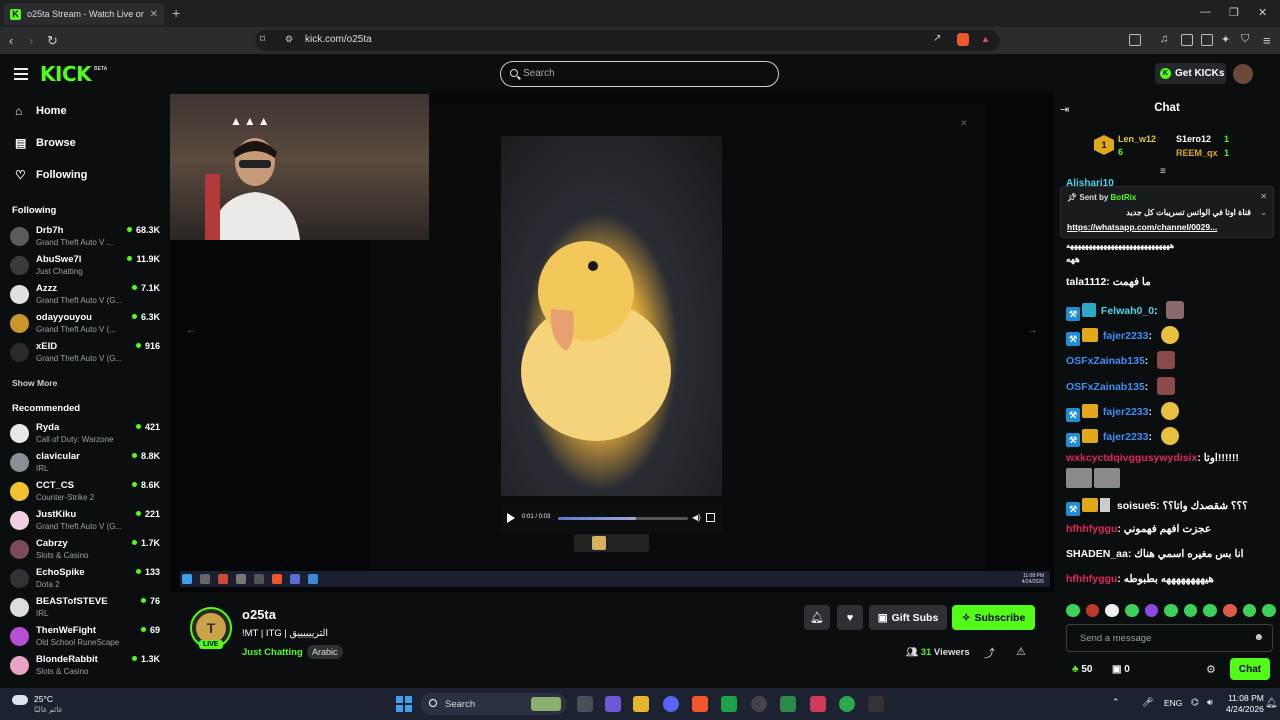 This screenshot has width=1280, height=720. What do you see at coordinates (1127, 311) in the screenshot?
I see `chat-username: Felwah0_0` at bounding box center [1127, 311].